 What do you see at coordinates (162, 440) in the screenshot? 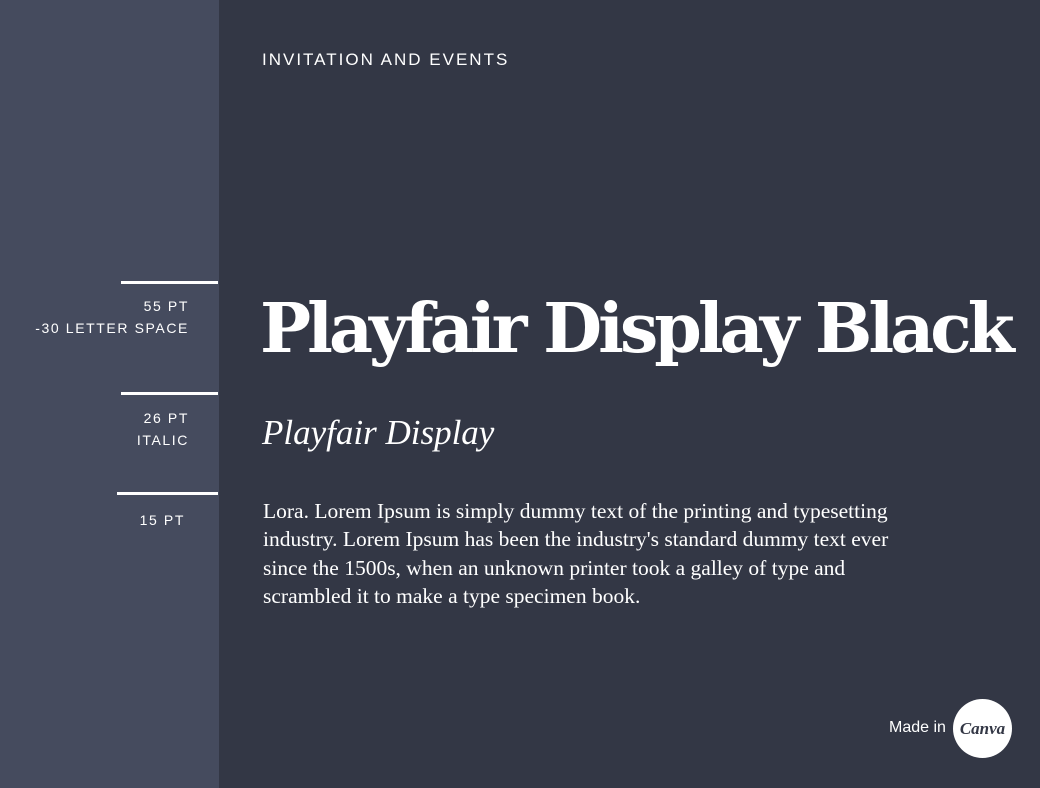
I see `spec-style-subheading: ITALIC` at bounding box center [162, 440].